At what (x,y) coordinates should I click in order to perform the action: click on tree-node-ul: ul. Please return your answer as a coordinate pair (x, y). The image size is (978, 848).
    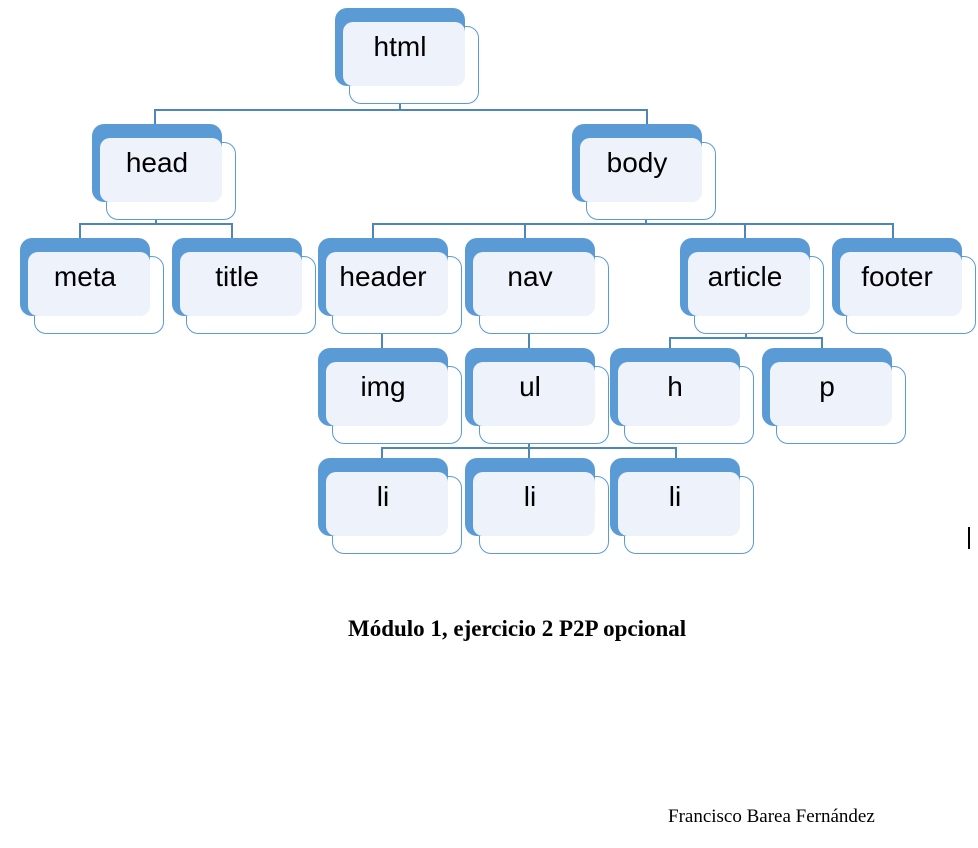
    Looking at the image, I should click on (537, 396).